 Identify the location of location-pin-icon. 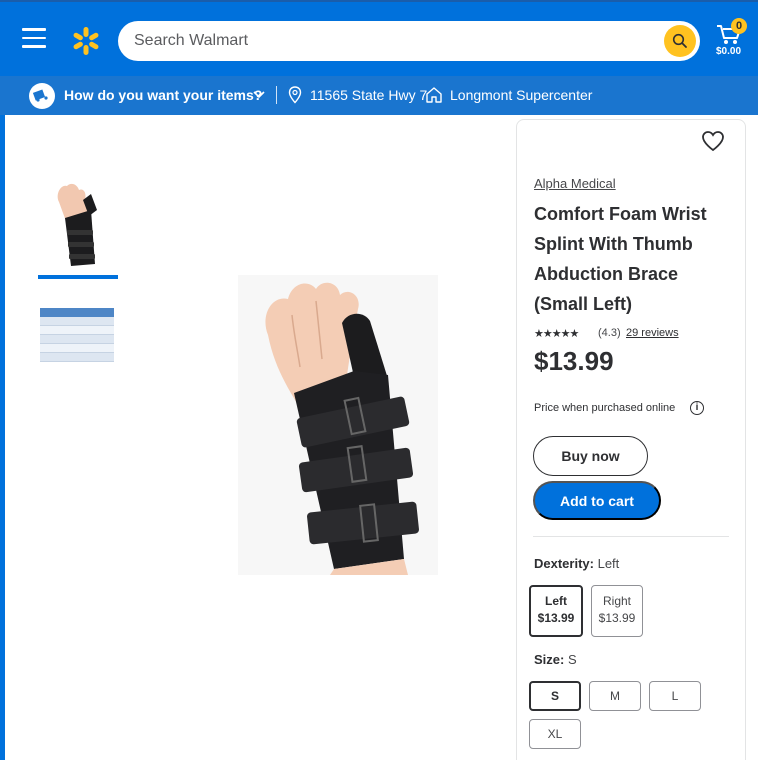
(295, 95).